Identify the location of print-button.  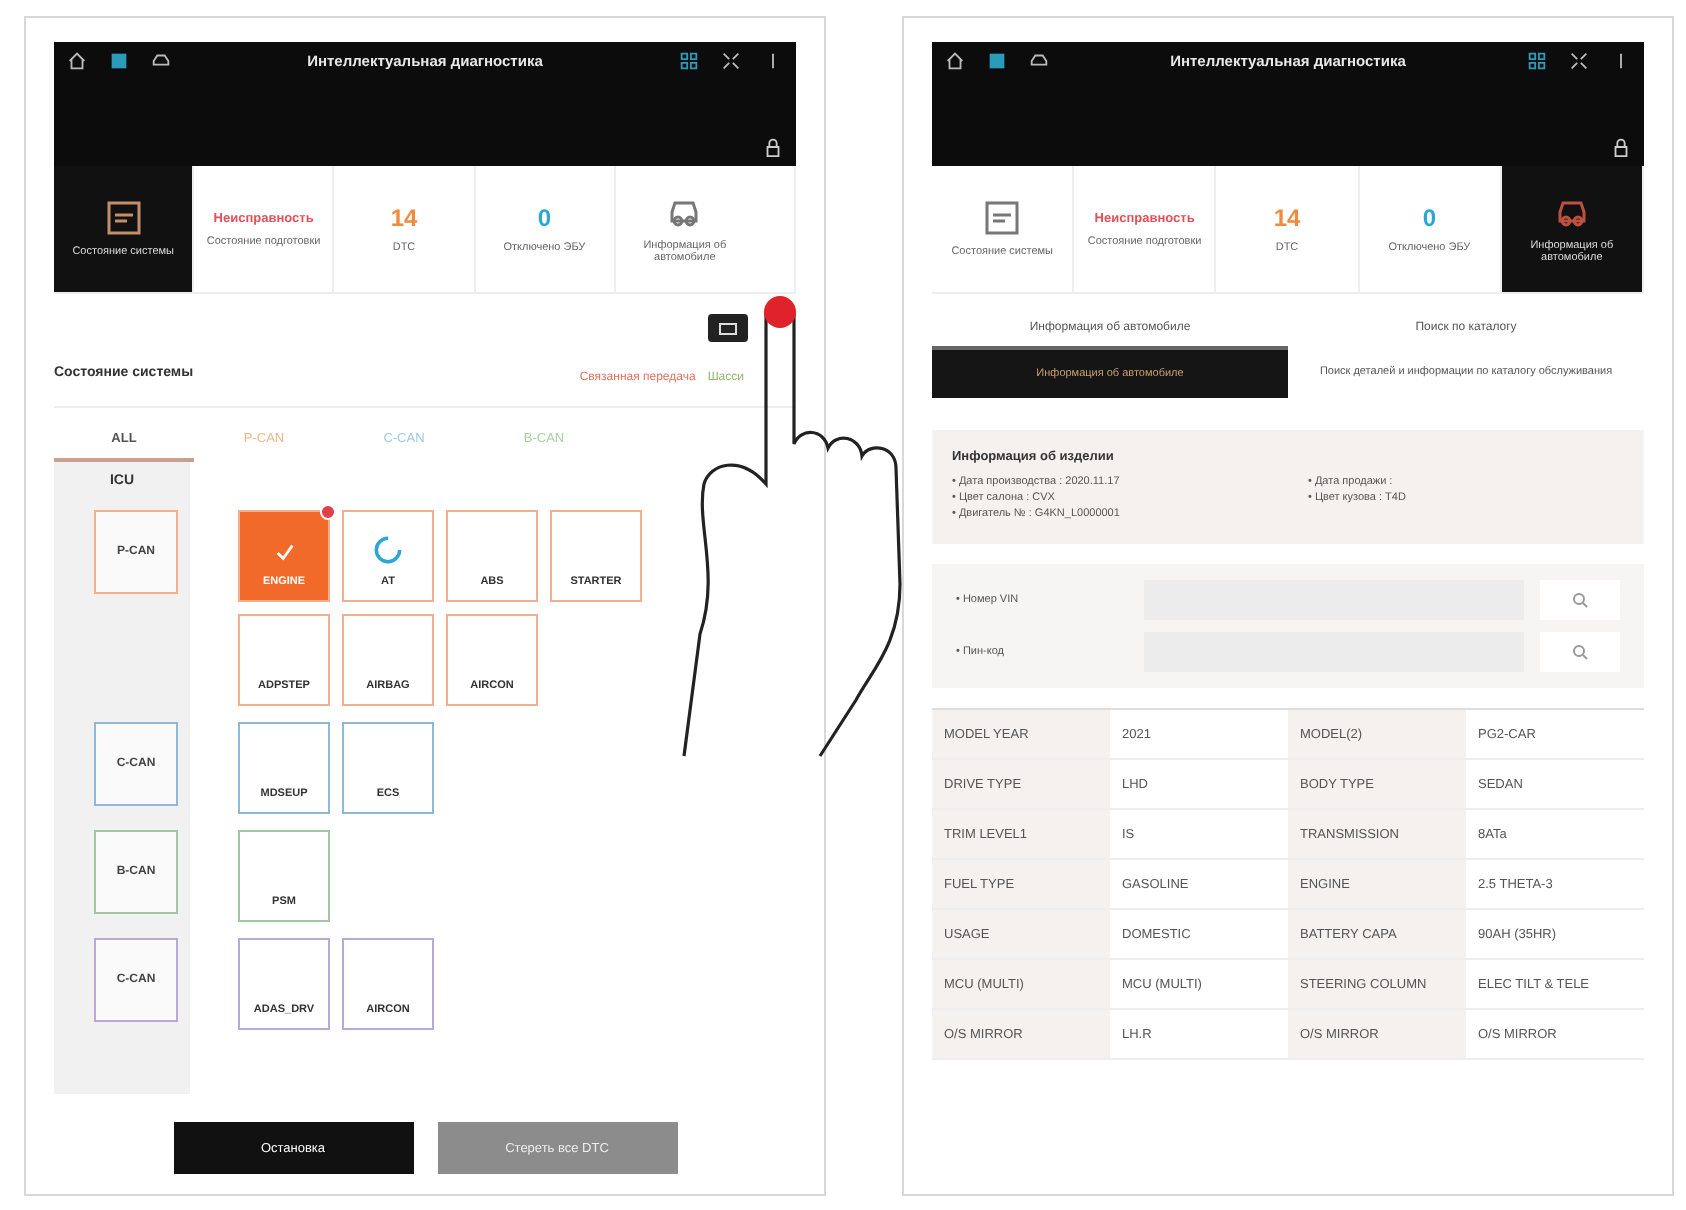
(728, 328).